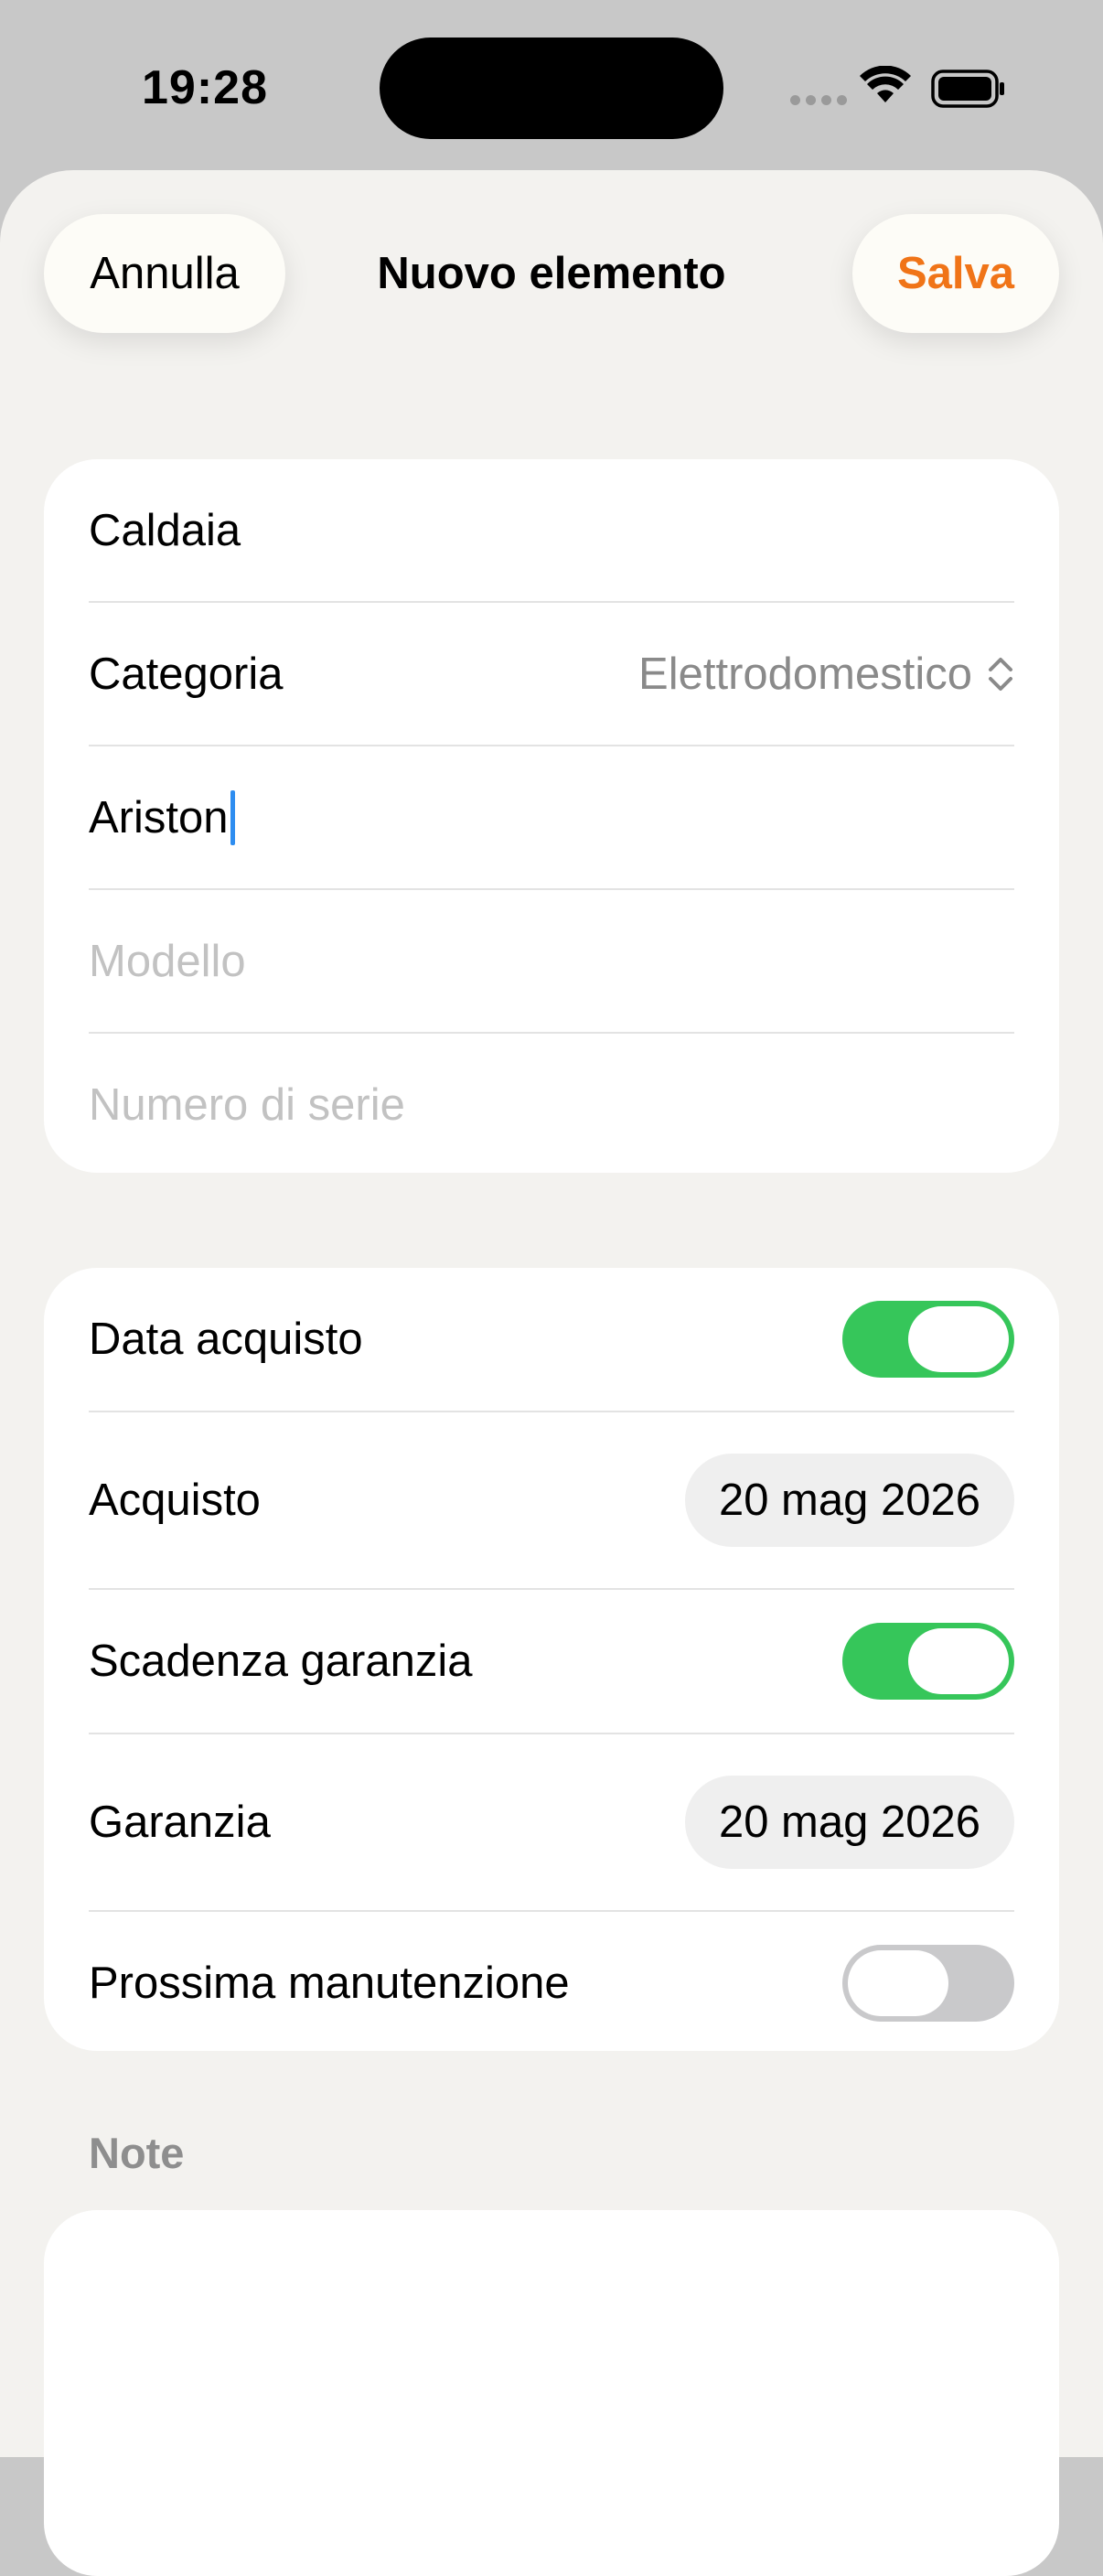 The image size is (1103, 2576). What do you see at coordinates (928, 1339) in the screenshot?
I see `purchase-date-toggle` at bounding box center [928, 1339].